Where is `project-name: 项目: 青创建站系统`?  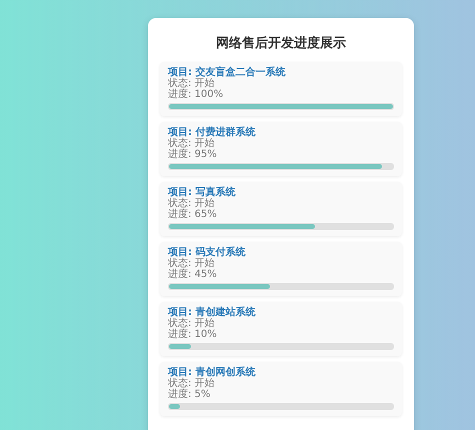
project-name: 项目: 青创建站系统 is located at coordinates (212, 312).